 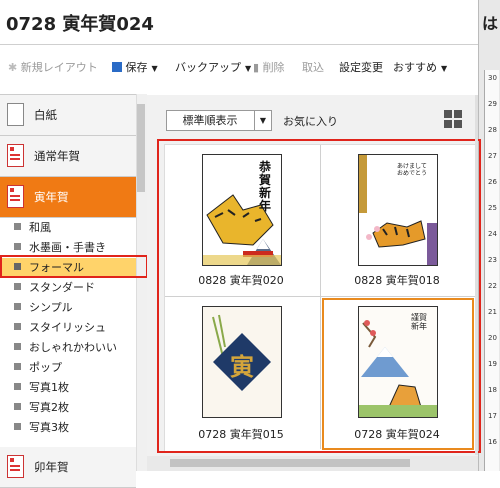 What do you see at coordinates (492, 442) in the screenshot?
I see `ruler-tick-label: 16` at bounding box center [492, 442].